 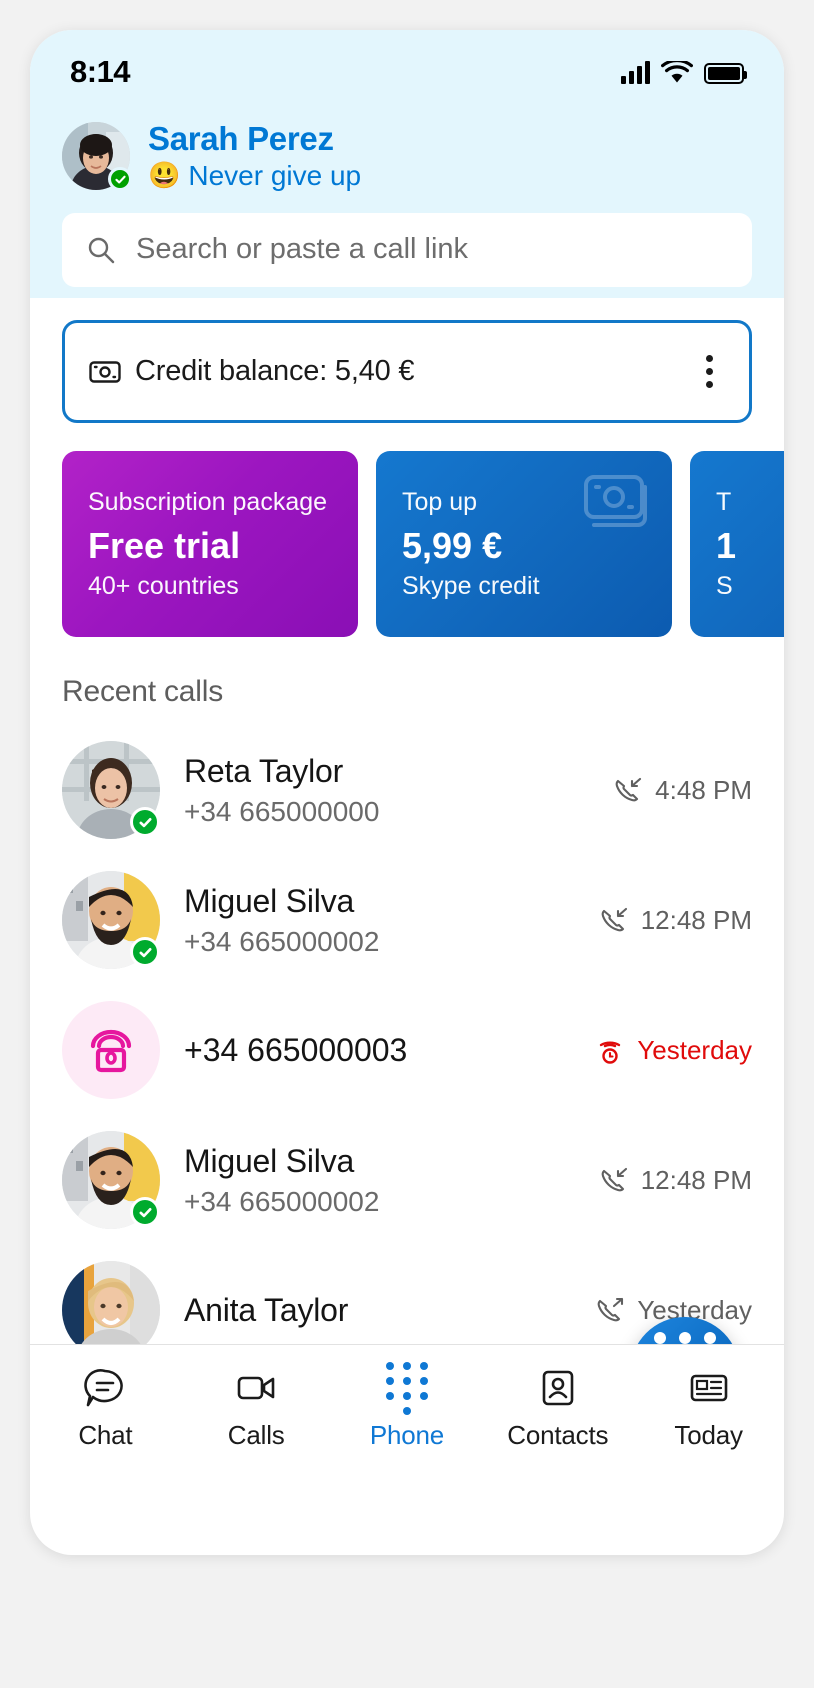 What do you see at coordinates (558, 1388) in the screenshot?
I see `contact-card-icon` at bounding box center [558, 1388].